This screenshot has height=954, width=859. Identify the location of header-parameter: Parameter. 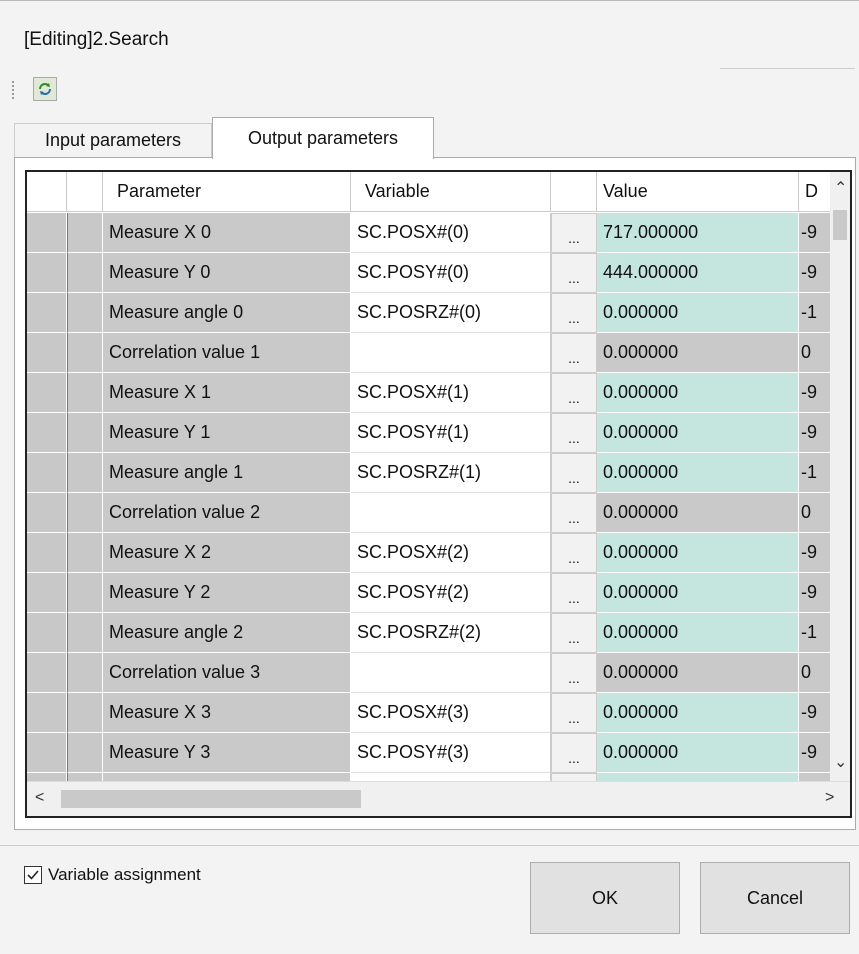
(227, 192).